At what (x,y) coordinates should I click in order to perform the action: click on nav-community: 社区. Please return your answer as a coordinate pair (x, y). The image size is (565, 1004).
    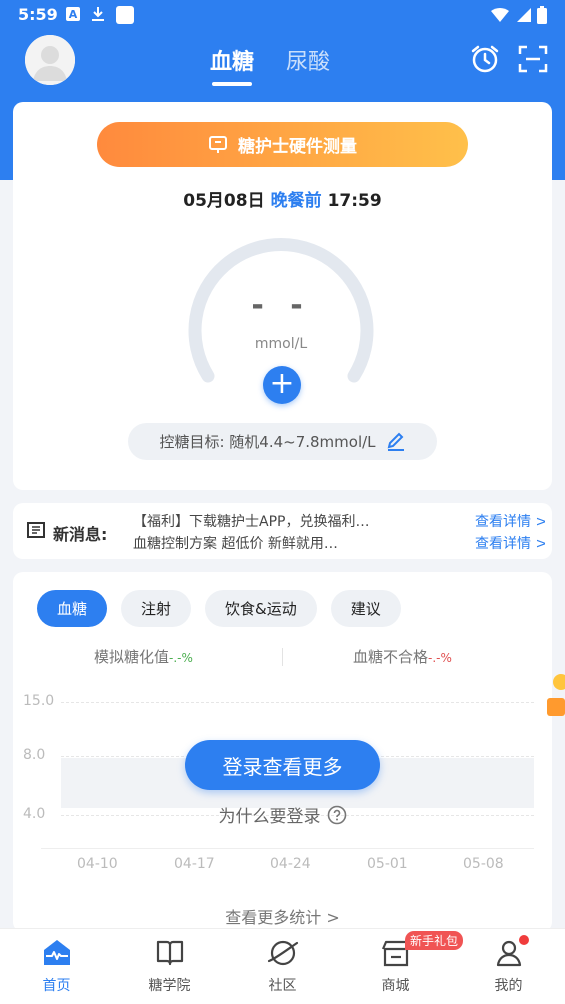
    Looking at the image, I should click on (282, 966).